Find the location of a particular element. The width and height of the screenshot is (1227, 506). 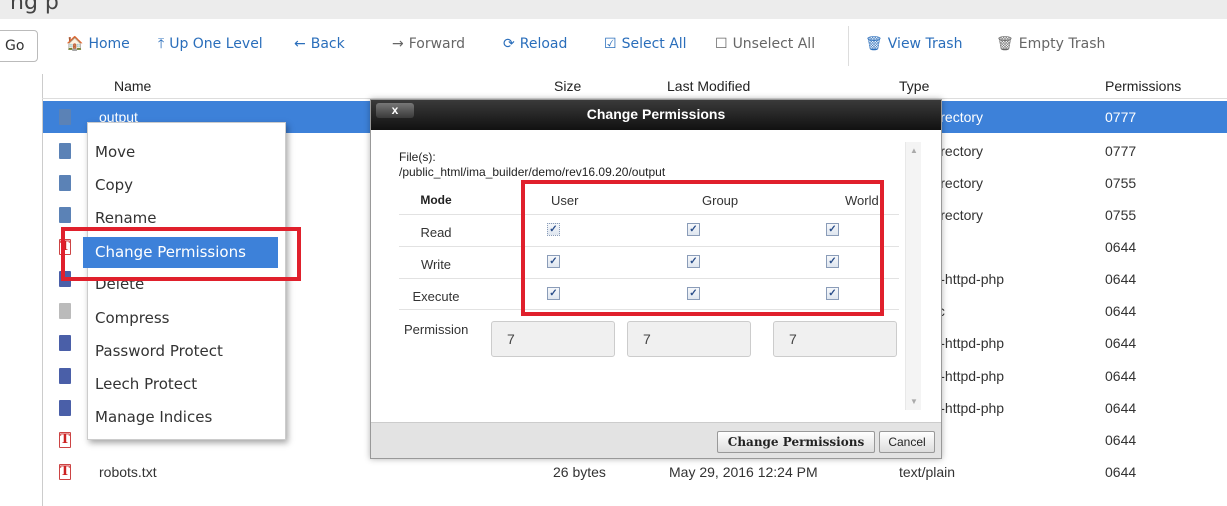

home-label: Home is located at coordinates (109, 44).